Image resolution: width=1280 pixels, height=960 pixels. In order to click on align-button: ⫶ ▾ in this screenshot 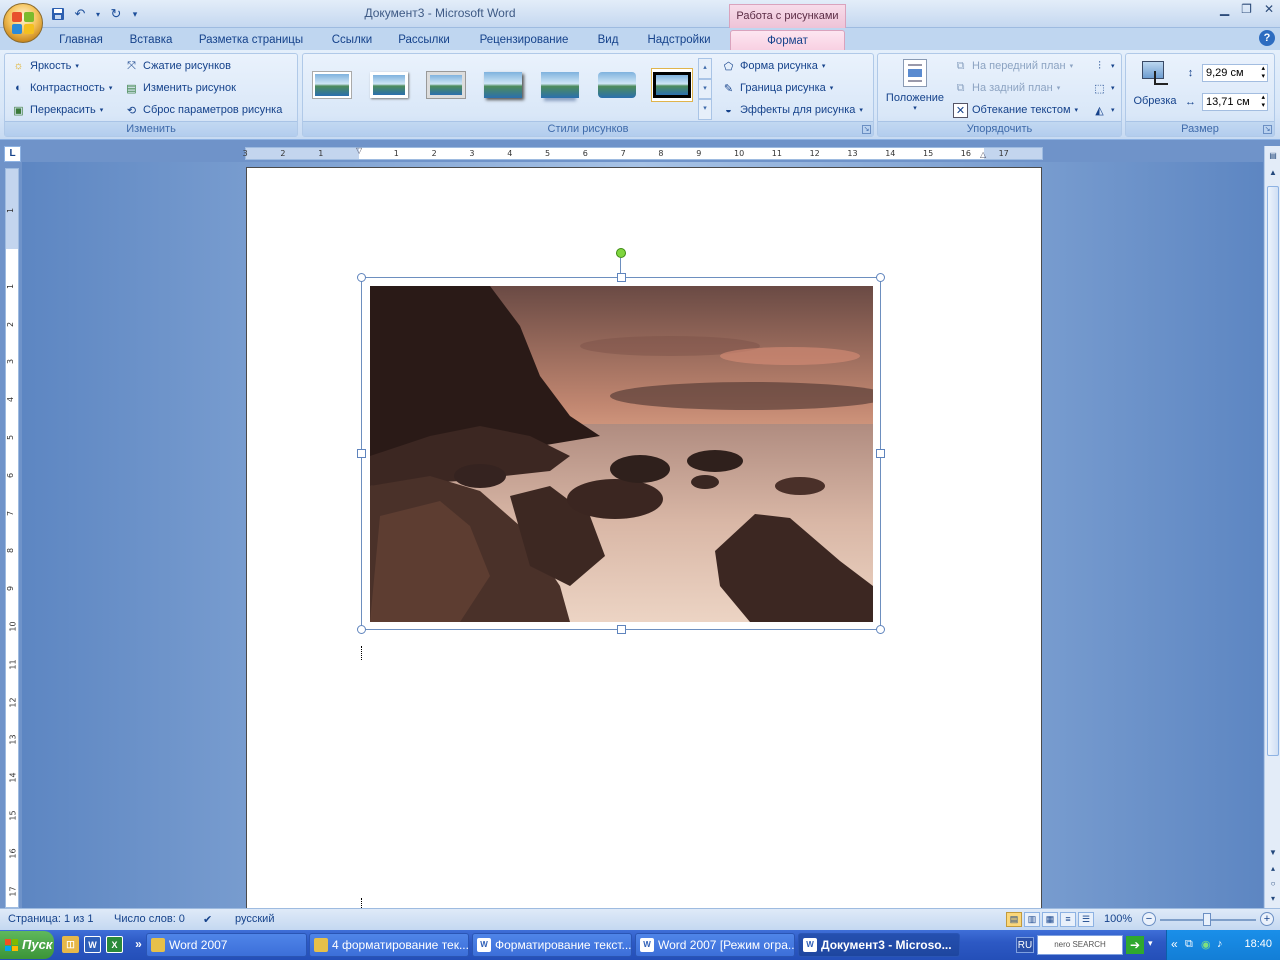, I will do `click(1103, 66)`.